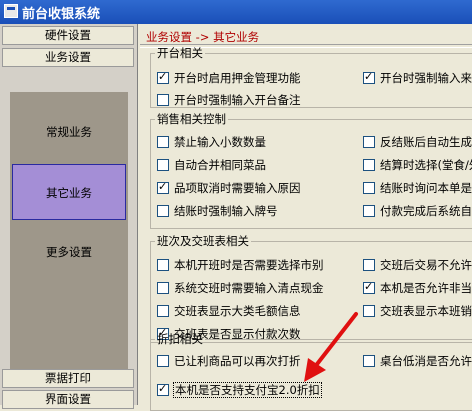 The image size is (472, 411). I want to click on checkbox-dine-type-select: 结算时选择(堂食/外, so click(417, 166).